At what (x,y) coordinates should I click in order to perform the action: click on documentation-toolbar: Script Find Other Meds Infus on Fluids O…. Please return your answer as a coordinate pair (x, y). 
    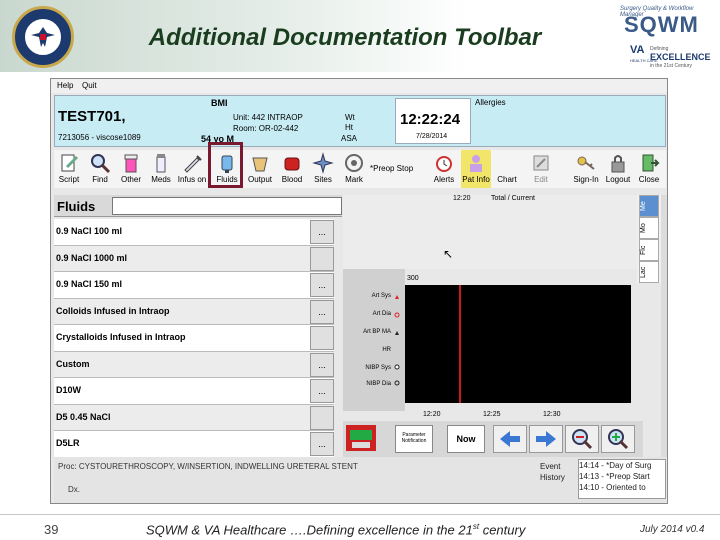
    Looking at the image, I should click on (360, 169).